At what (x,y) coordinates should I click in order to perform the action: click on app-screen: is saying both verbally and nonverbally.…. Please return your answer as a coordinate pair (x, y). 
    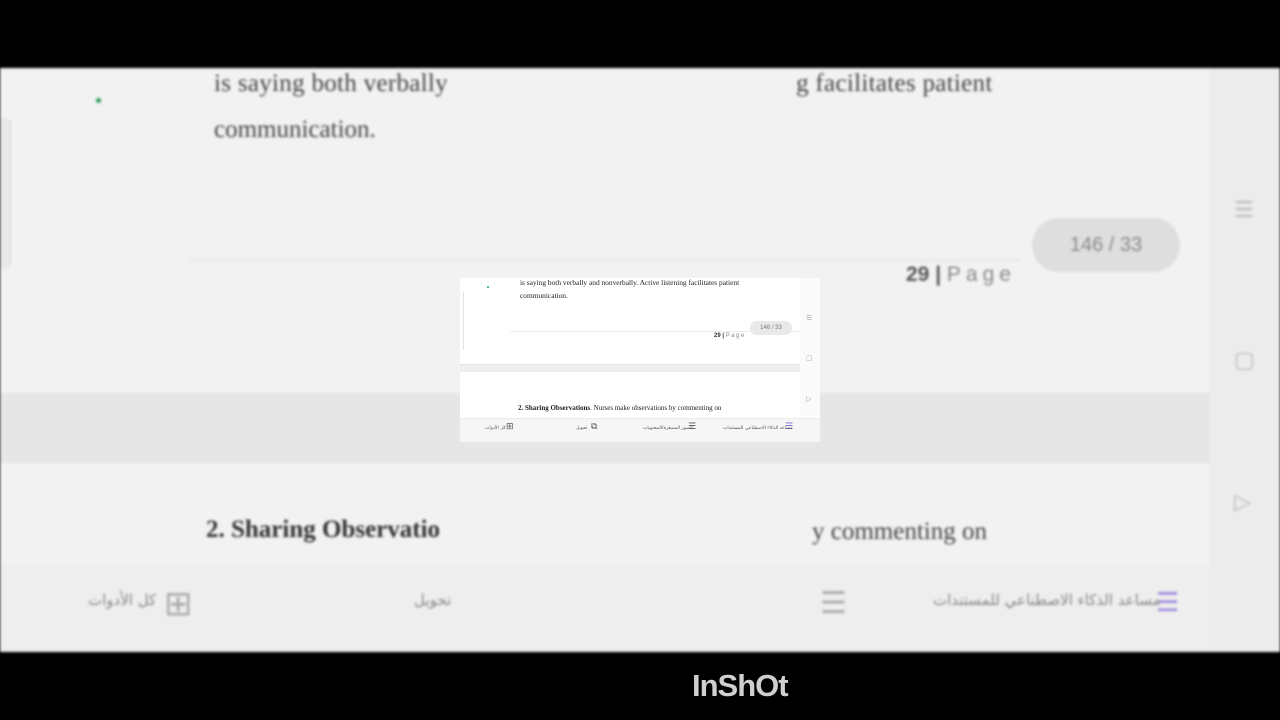
    Looking at the image, I should click on (640, 360).